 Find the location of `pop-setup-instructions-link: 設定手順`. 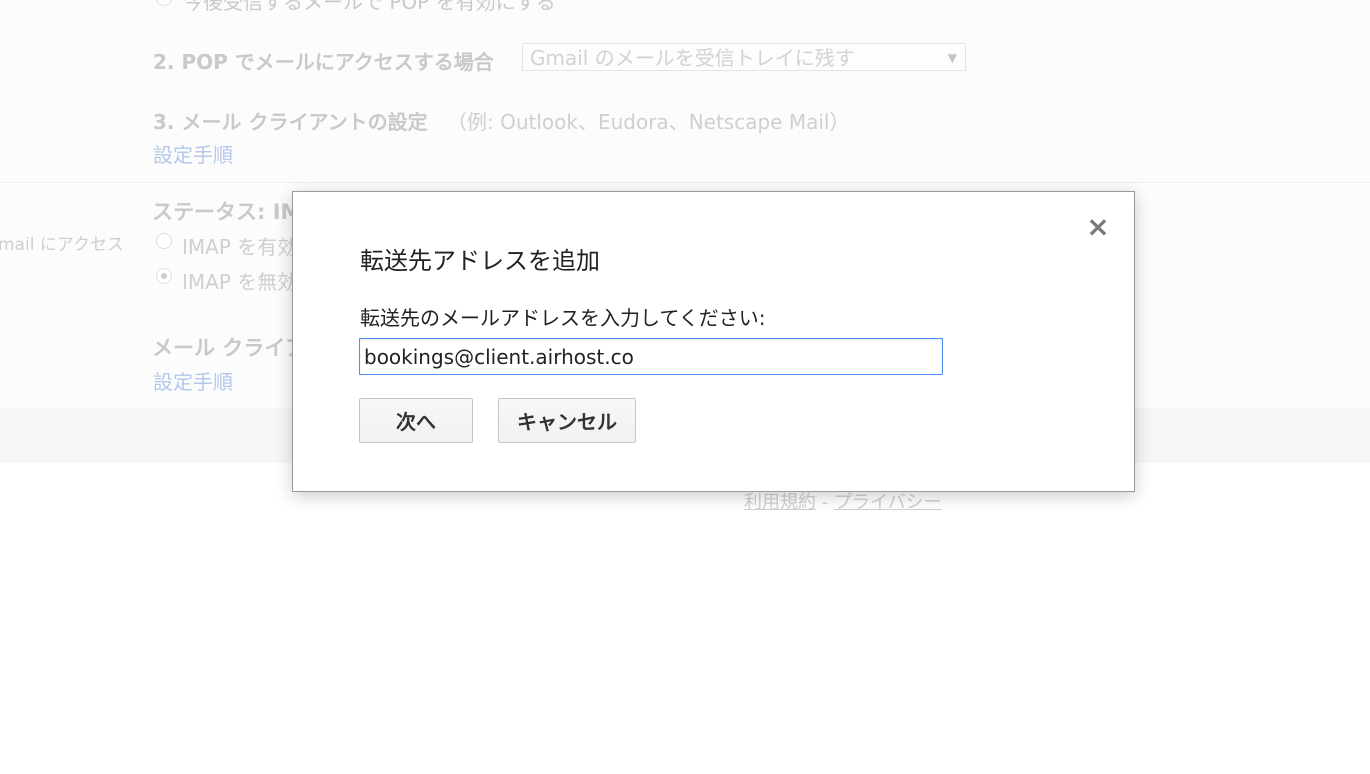

pop-setup-instructions-link: 設定手順 is located at coordinates (193, 153).